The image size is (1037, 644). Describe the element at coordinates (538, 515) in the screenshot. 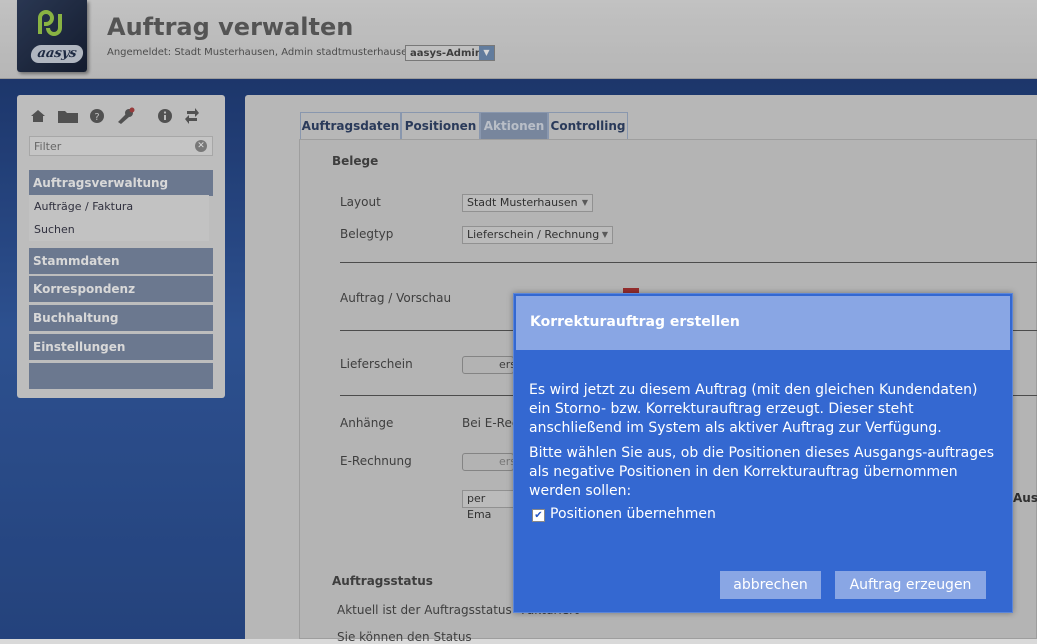

I see `positionen-checkbox: ✔` at that location.